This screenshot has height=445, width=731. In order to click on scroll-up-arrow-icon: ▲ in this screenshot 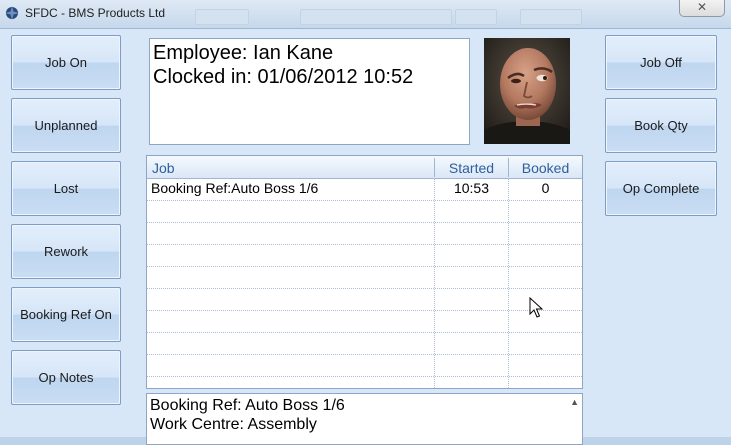, I will do `click(574, 402)`.